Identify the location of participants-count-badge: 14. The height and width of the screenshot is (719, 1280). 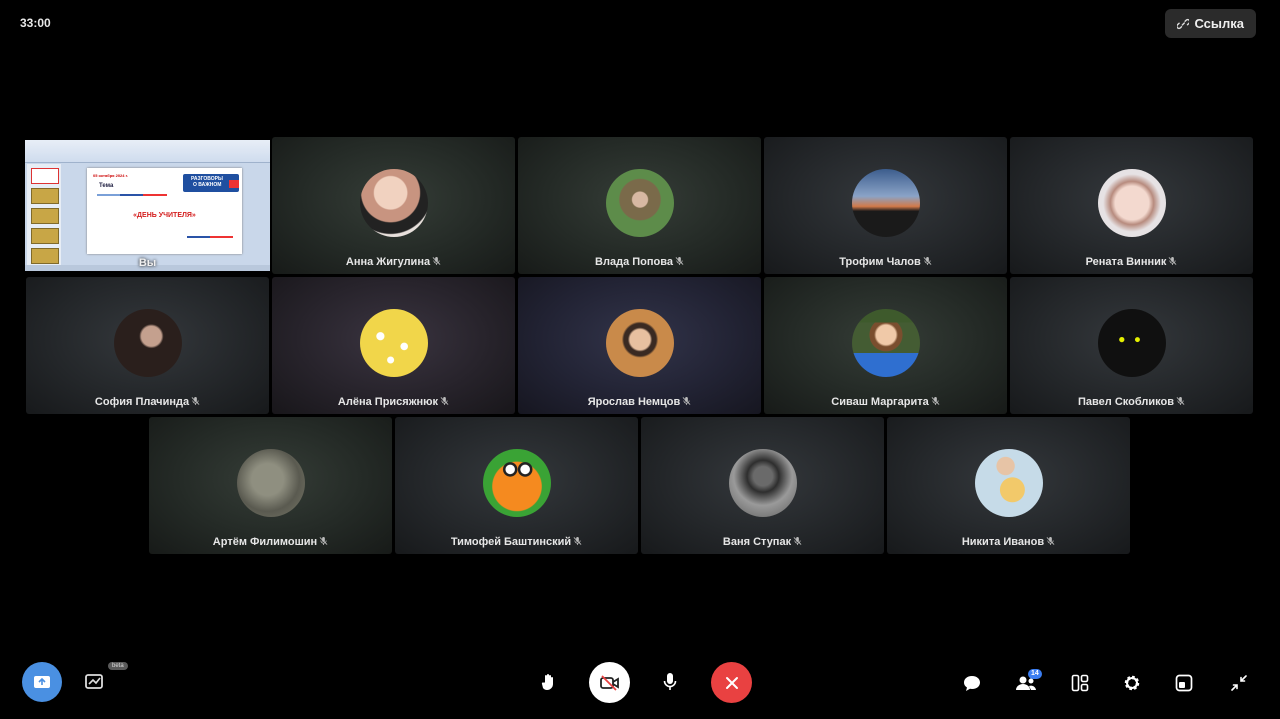
(1035, 674).